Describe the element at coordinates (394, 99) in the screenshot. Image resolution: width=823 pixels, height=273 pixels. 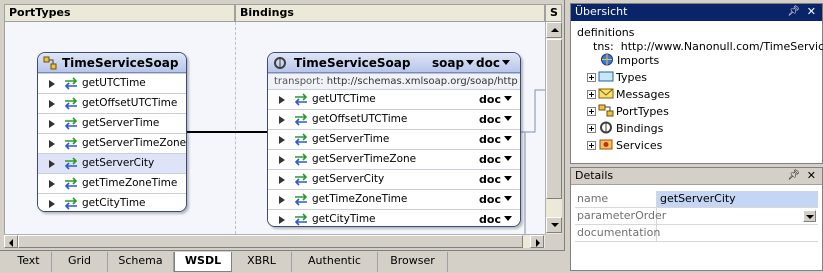
I see `binding-operation: getUTCTime doc` at that location.